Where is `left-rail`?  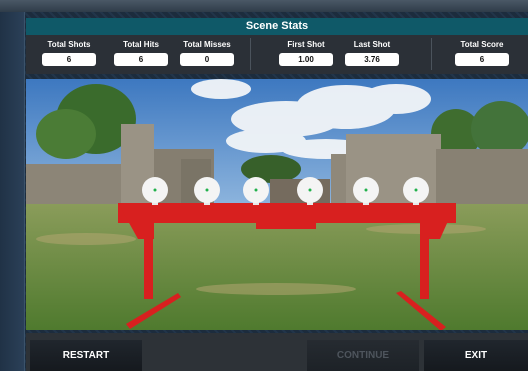 left-rail is located at coordinates (12, 191).